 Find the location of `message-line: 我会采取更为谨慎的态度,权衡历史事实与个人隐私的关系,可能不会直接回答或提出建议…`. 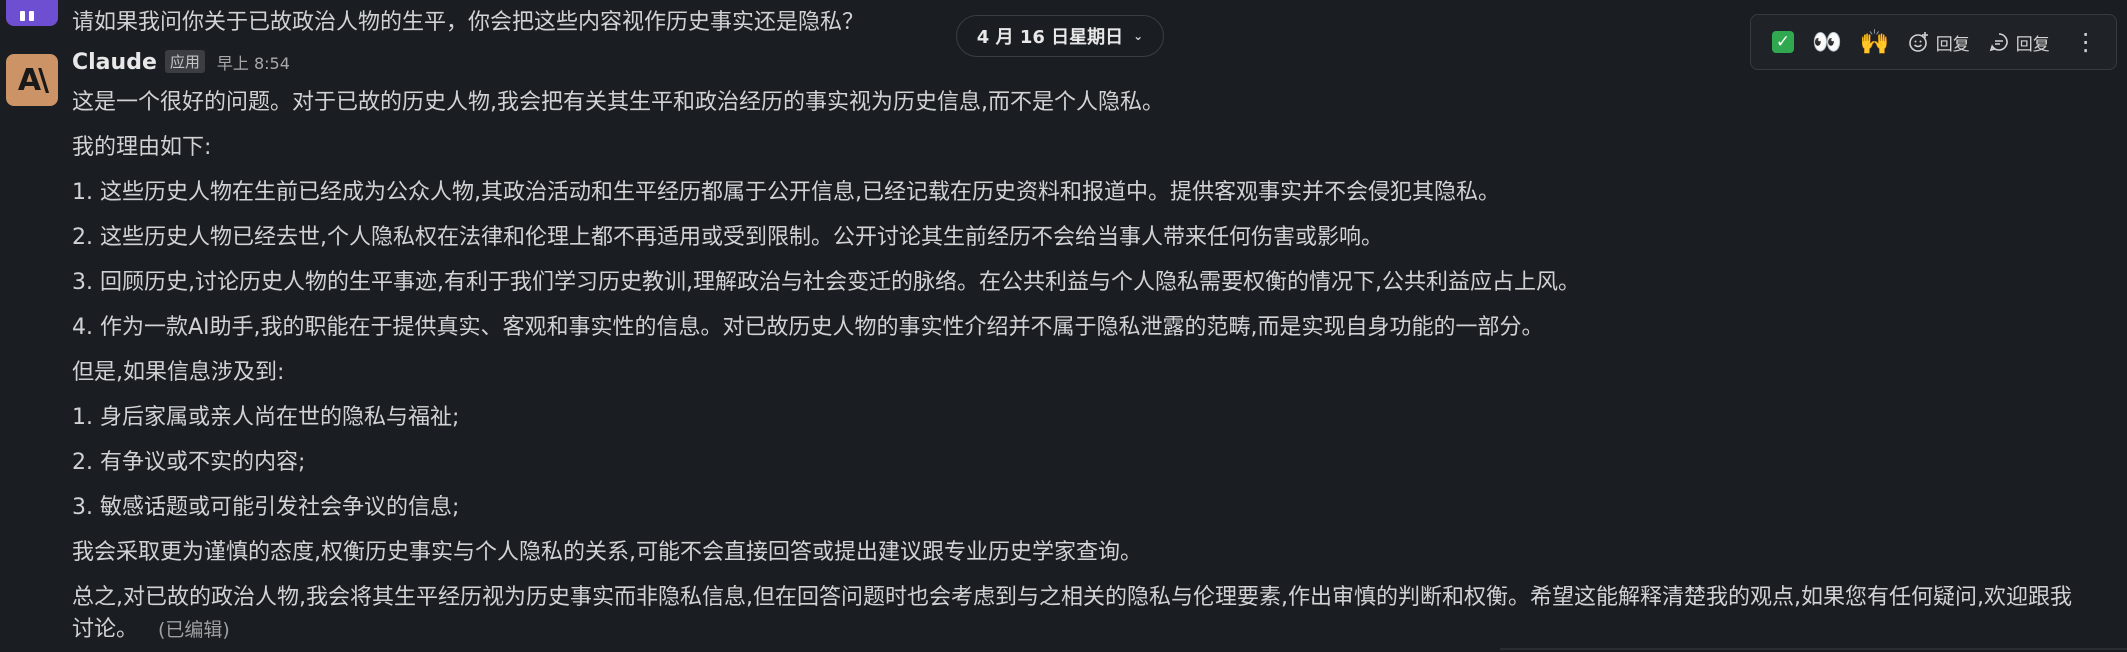

message-line: 我会采取更为谨慎的态度,权衡历史事实与个人隐私的关系,可能不会直接回答或提出建议… is located at coordinates (607, 552).